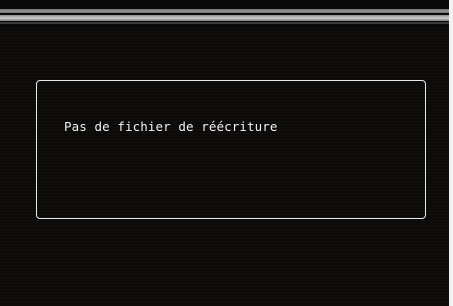 This screenshot has width=453, height=306. What do you see at coordinates (171, 126) in the screenshot?
I see `dialog-message: Pas de fichier de réécriture` at bounding box center [171, 126].